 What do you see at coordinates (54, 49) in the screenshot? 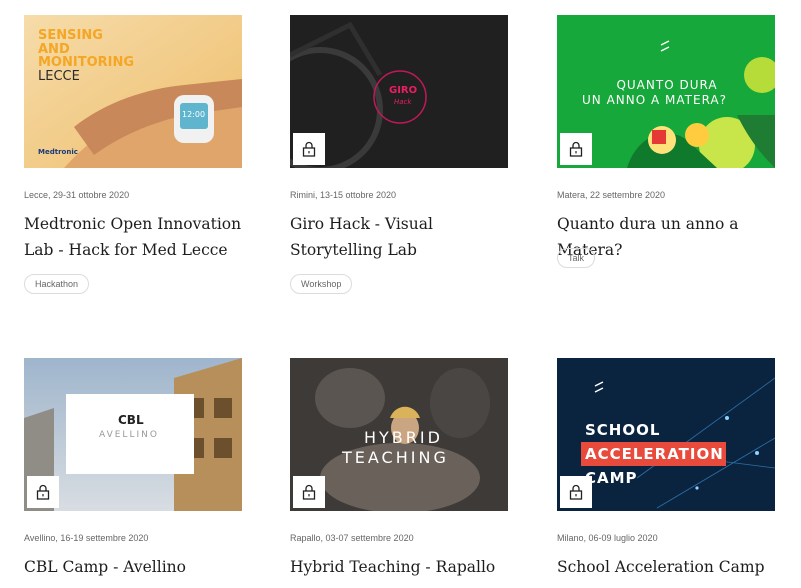
I see `image-text-line2: AND` at bounding box center [54, 49].